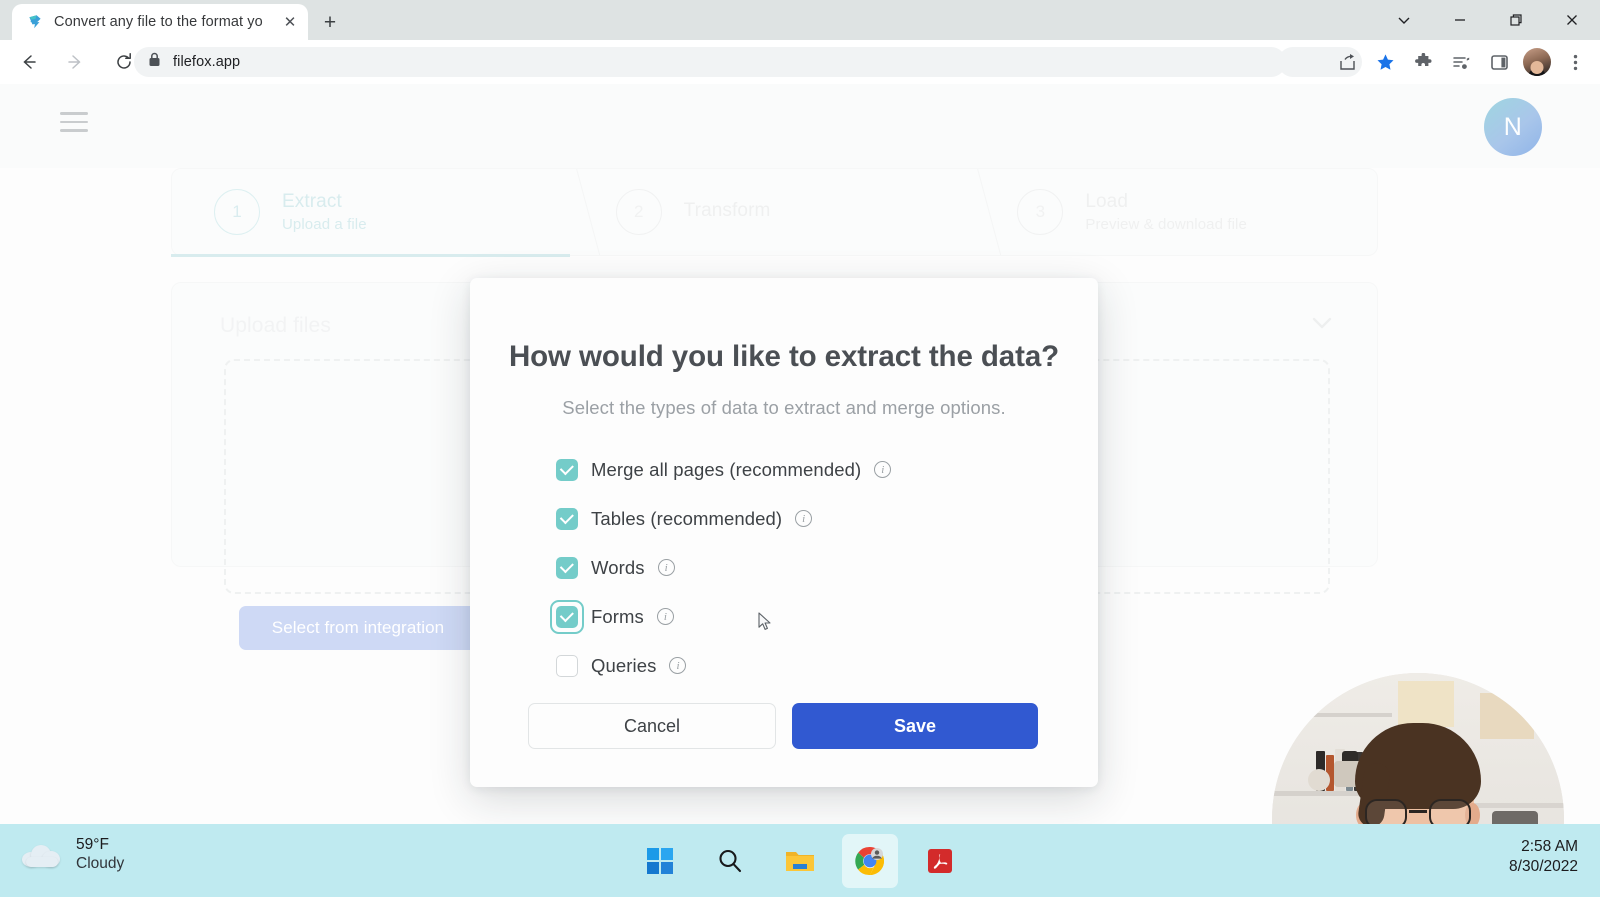 This screenshot has height=897, width=1600. I want to click on padlock-icon, so click(154, 62).